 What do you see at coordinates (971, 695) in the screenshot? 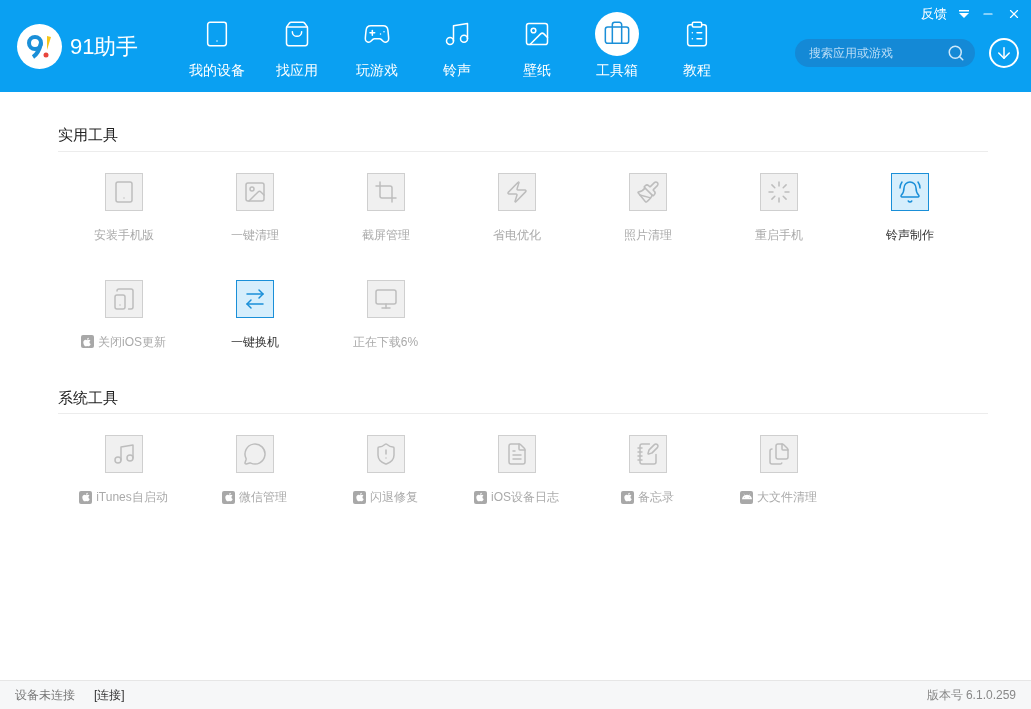
I see `version-label: 版本号 6.1.0.259` at bounding box center [971, 695].